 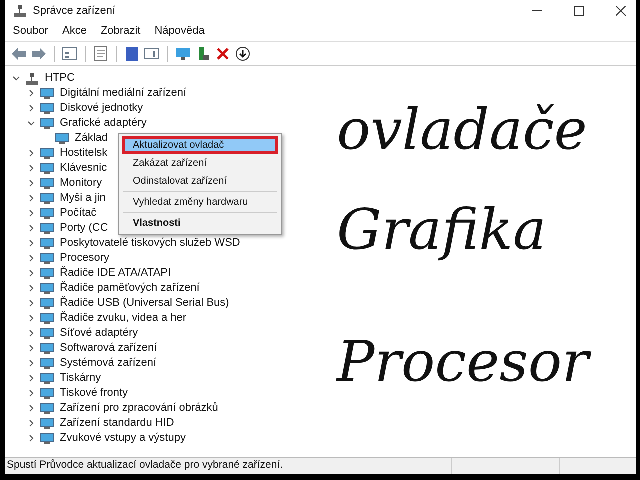 I want to click on tree-item: Zvukové vstupy a výstupy, so click(x=123, y=438).